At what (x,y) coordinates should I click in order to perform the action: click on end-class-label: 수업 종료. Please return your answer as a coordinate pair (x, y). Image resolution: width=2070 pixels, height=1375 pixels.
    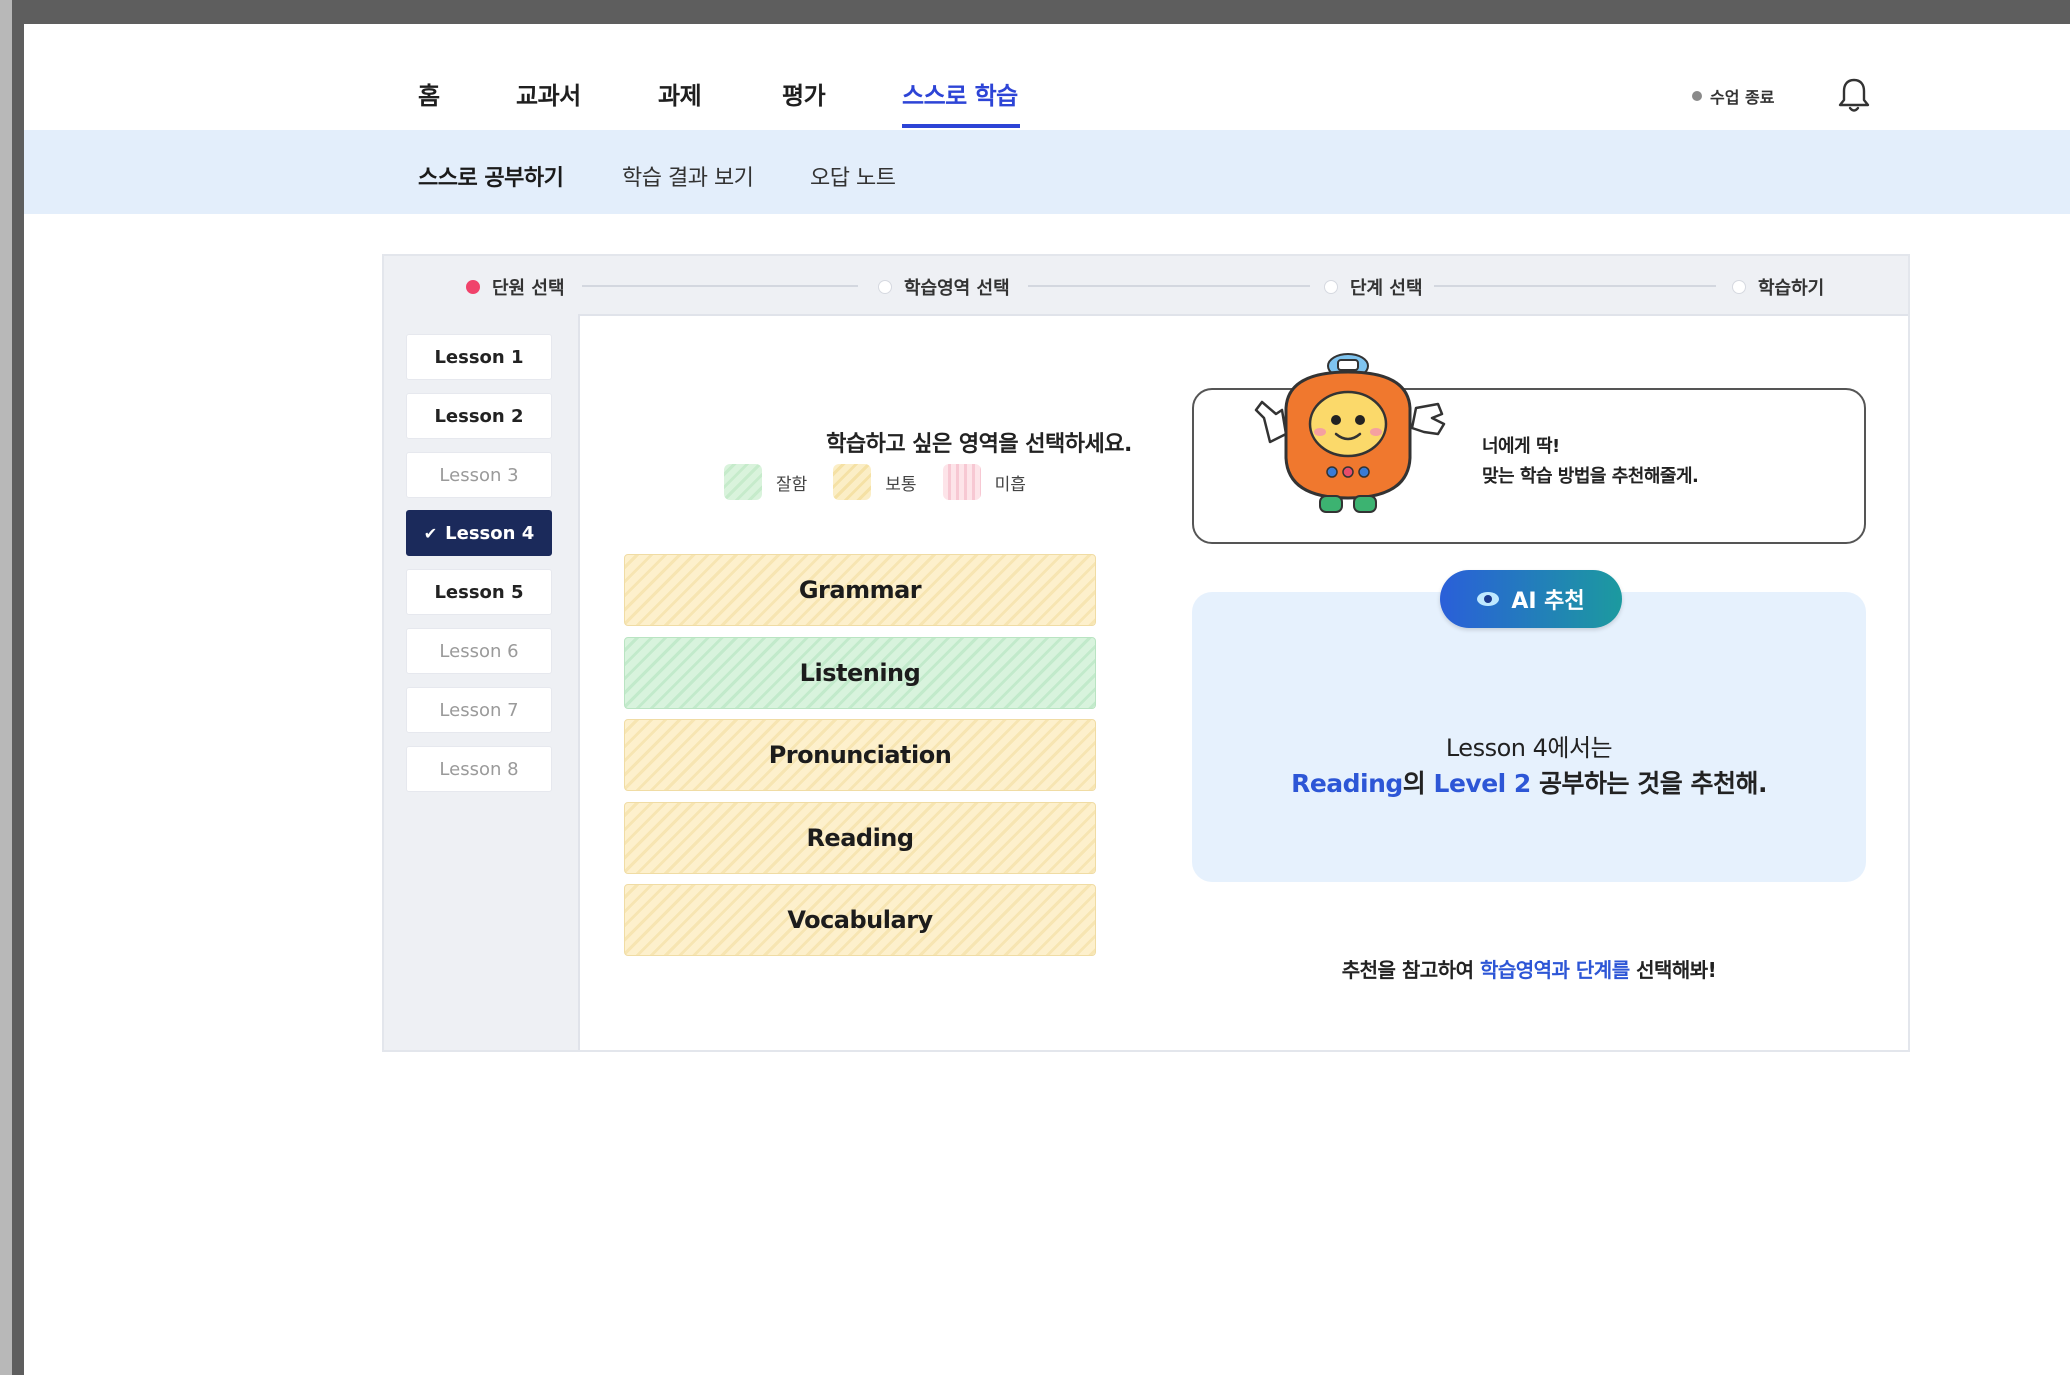
    Looking at the image, I should click on (1742, 97).